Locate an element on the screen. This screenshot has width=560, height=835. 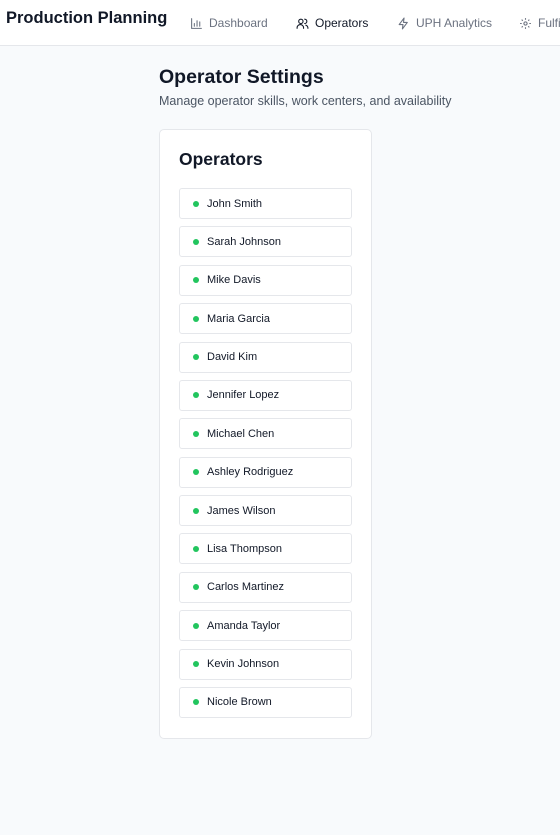
users-icon is located at coordinates (302, 23).